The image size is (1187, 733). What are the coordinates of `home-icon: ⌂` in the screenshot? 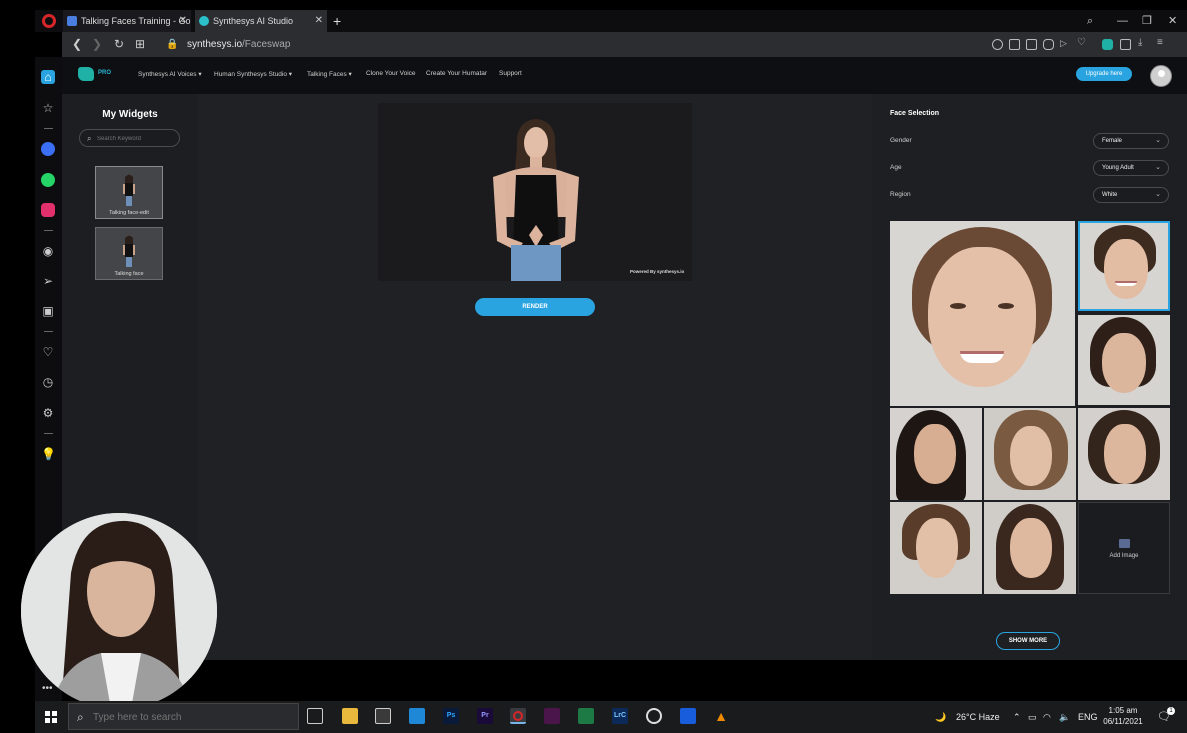 It's located at (48, 77).